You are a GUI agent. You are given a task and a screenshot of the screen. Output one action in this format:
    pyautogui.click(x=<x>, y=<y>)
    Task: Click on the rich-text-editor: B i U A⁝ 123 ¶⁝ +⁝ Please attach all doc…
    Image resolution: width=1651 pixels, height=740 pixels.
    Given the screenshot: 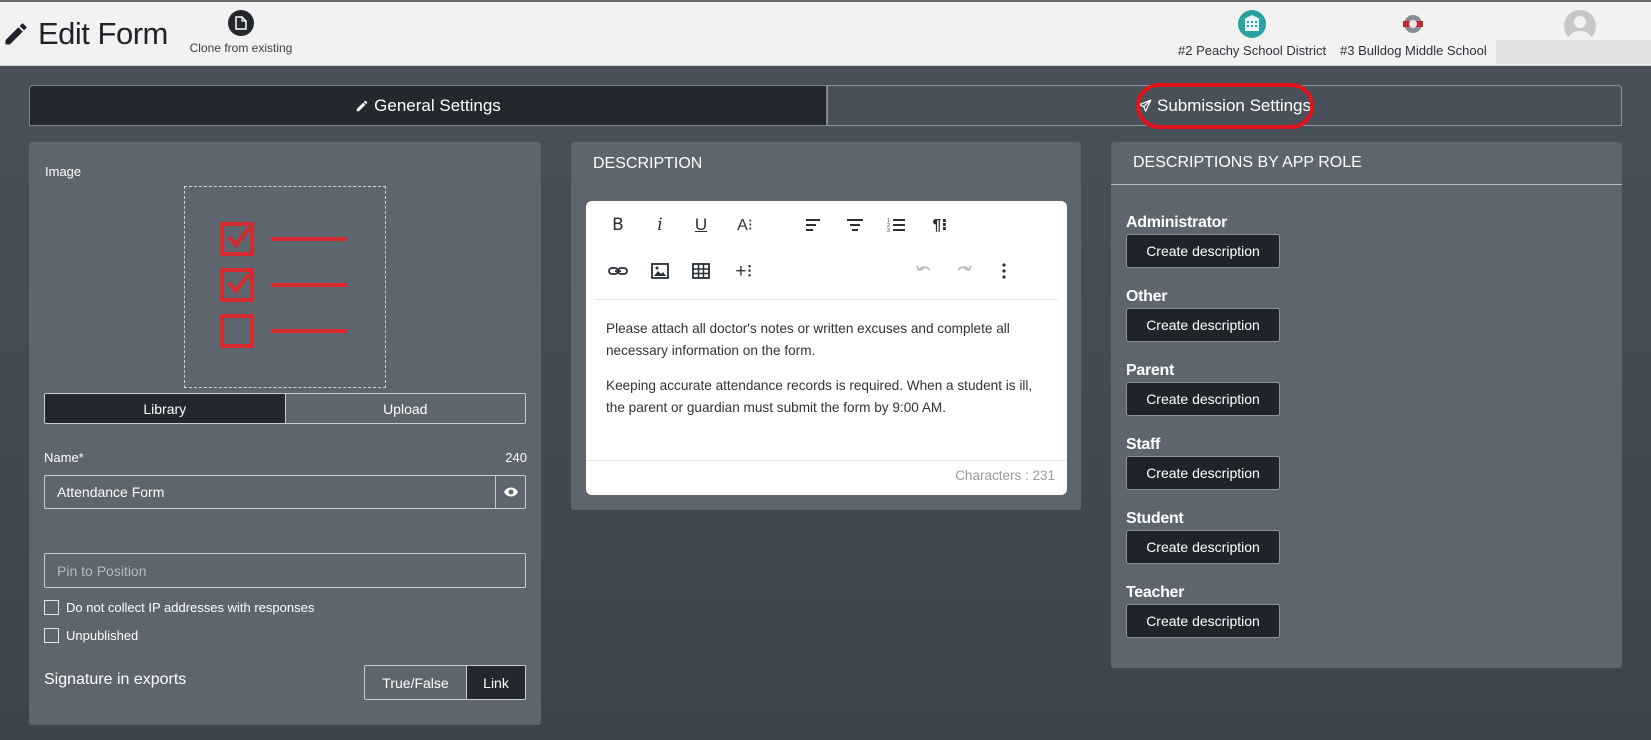 What is the action you would take?
    pyautogui.click(x=826, y=348)
    